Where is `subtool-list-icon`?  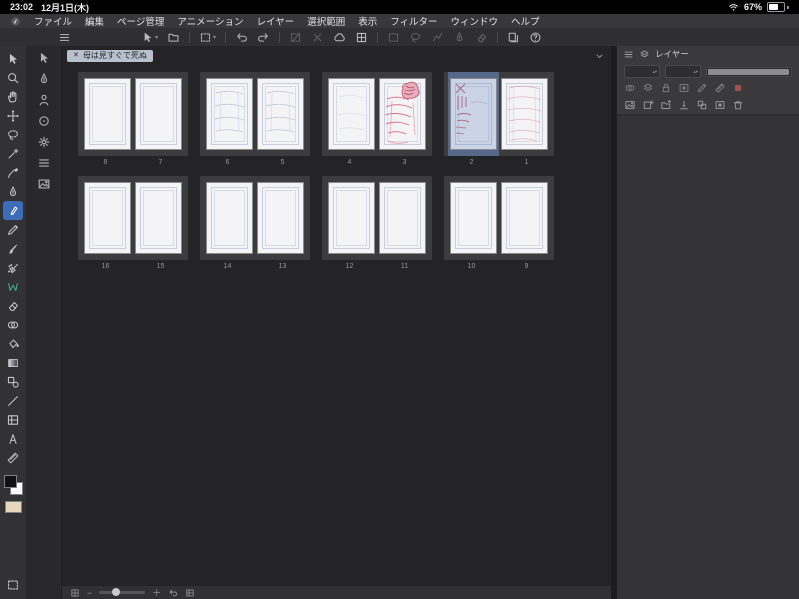
subtool-list-icon is located at coordinates (44, 163).